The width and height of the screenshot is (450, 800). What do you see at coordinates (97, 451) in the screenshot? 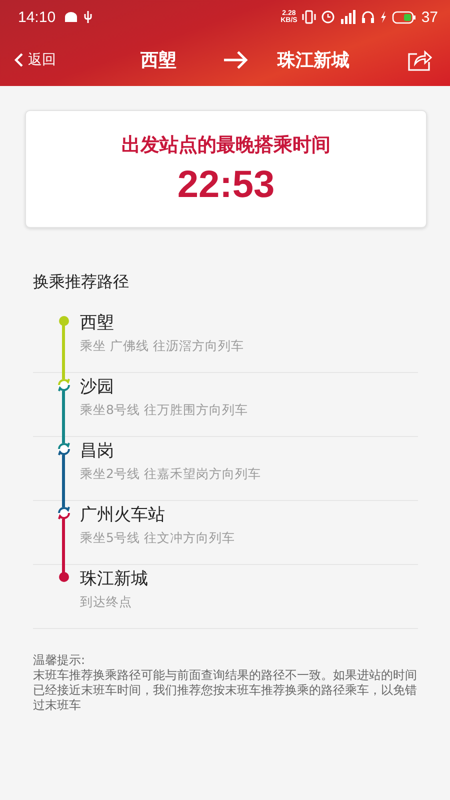
I see `station-name: 昌岗` at bounding box center [97, 451].